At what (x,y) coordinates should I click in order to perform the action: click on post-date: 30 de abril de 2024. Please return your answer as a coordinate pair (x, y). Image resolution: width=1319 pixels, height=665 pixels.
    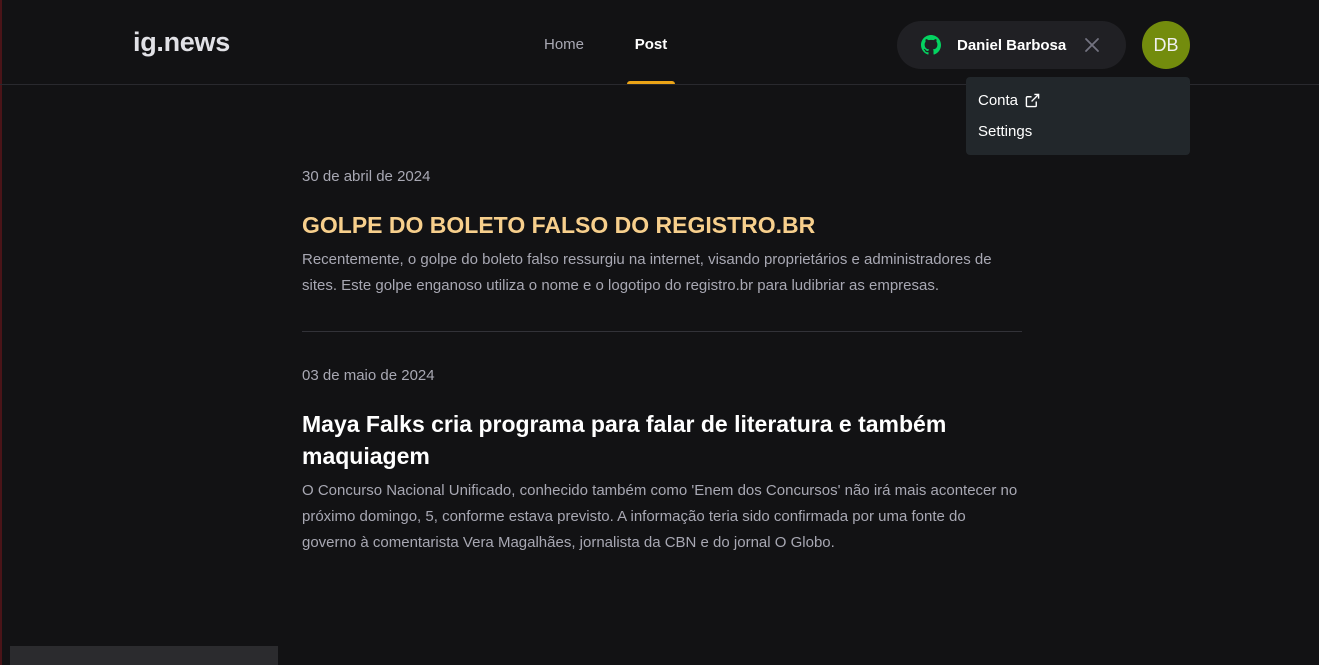
    Looking at the image, I should click on (366, 176).